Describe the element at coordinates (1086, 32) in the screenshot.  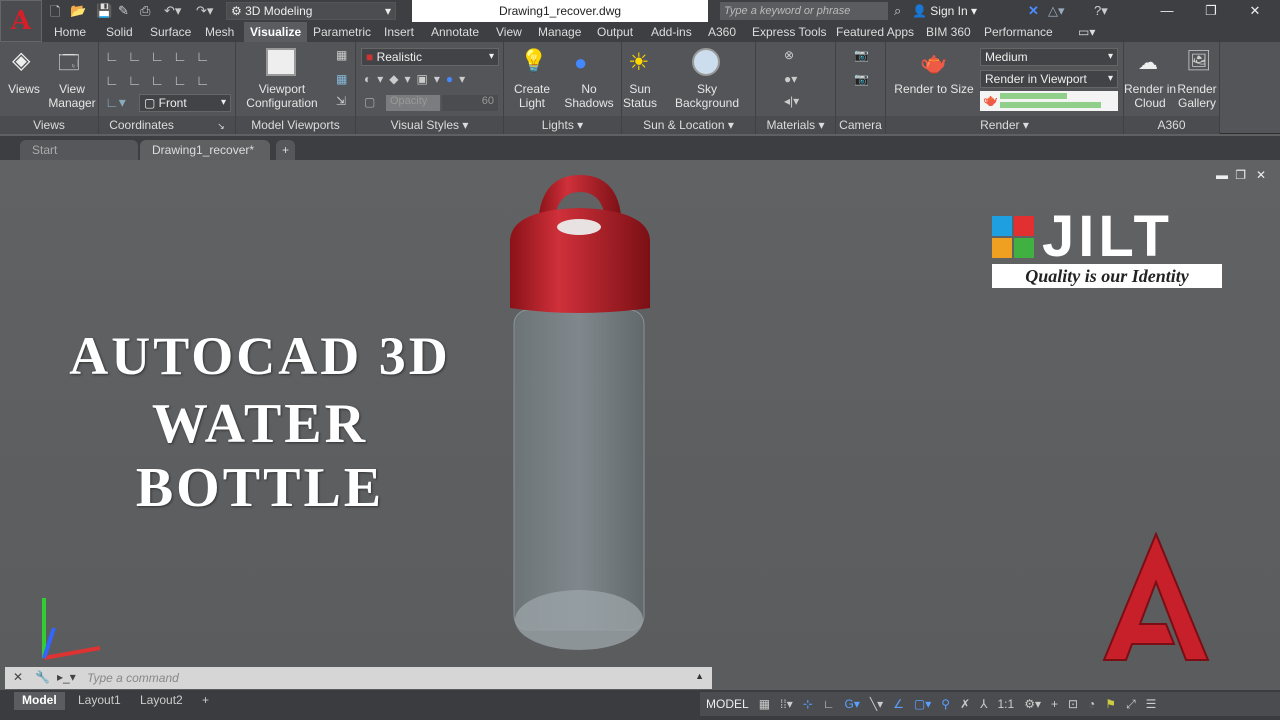
I see `ribbon-options-icon: ▭▾` at that location.